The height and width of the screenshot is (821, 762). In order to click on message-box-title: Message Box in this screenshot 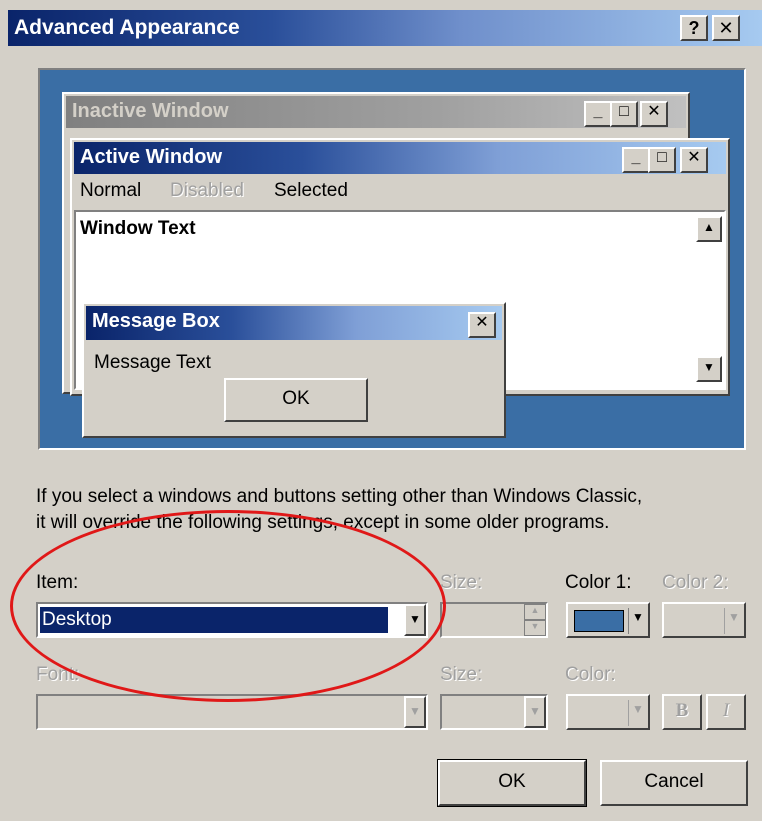, I will do `click(156, 321)`.